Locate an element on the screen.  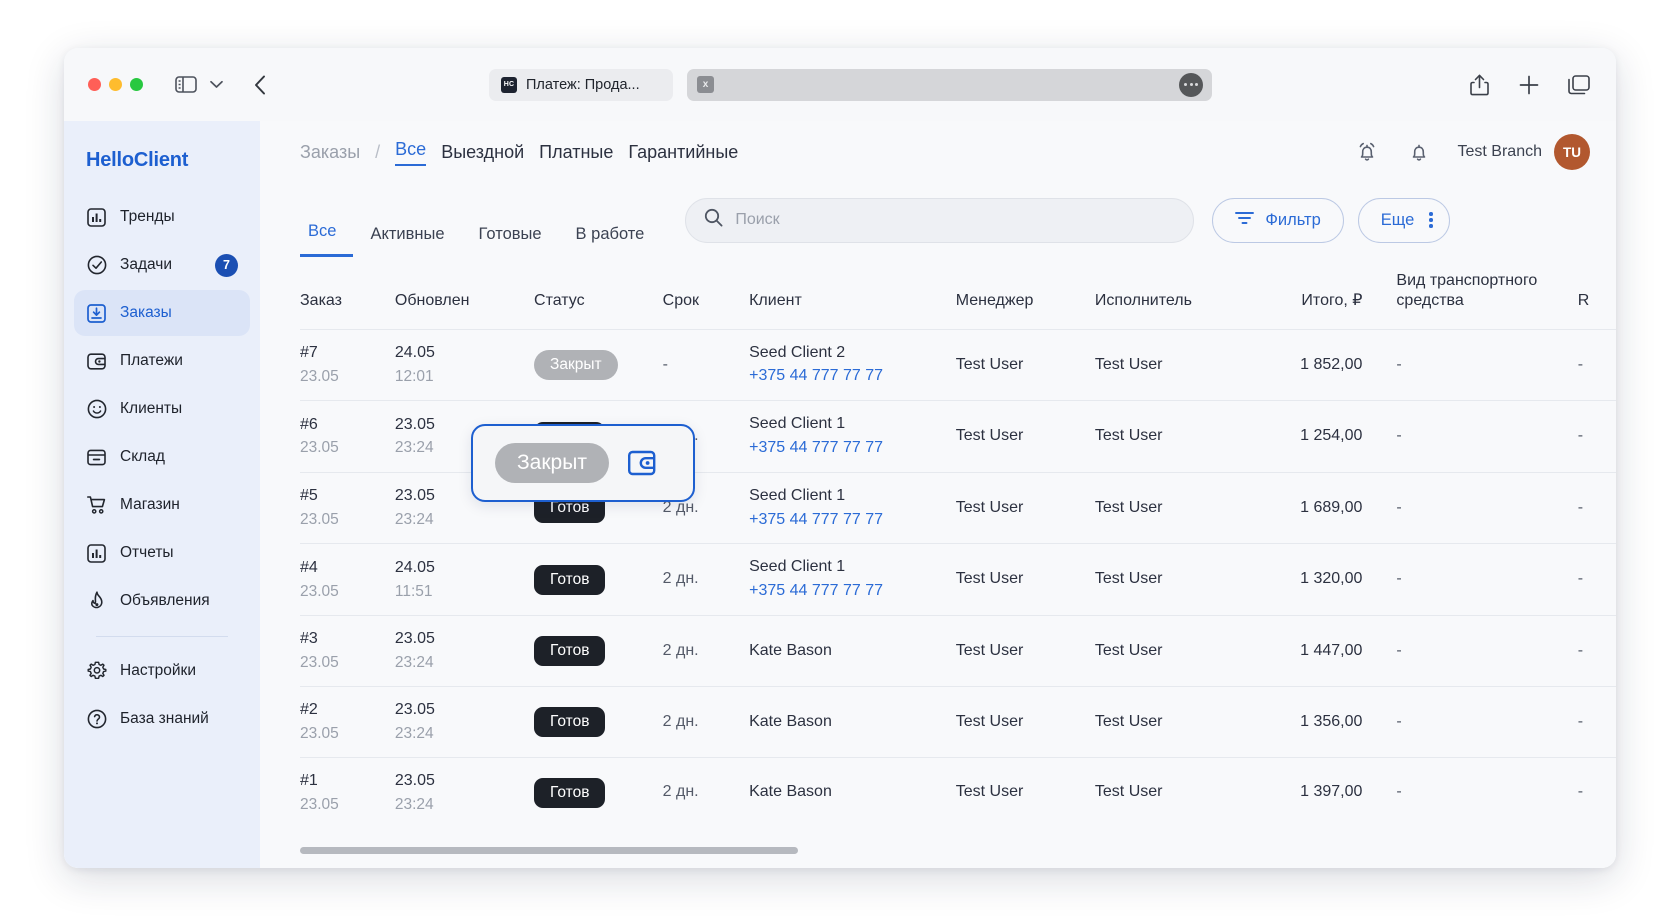
cell: #5 23.05 is located at coordinates (347, 507).